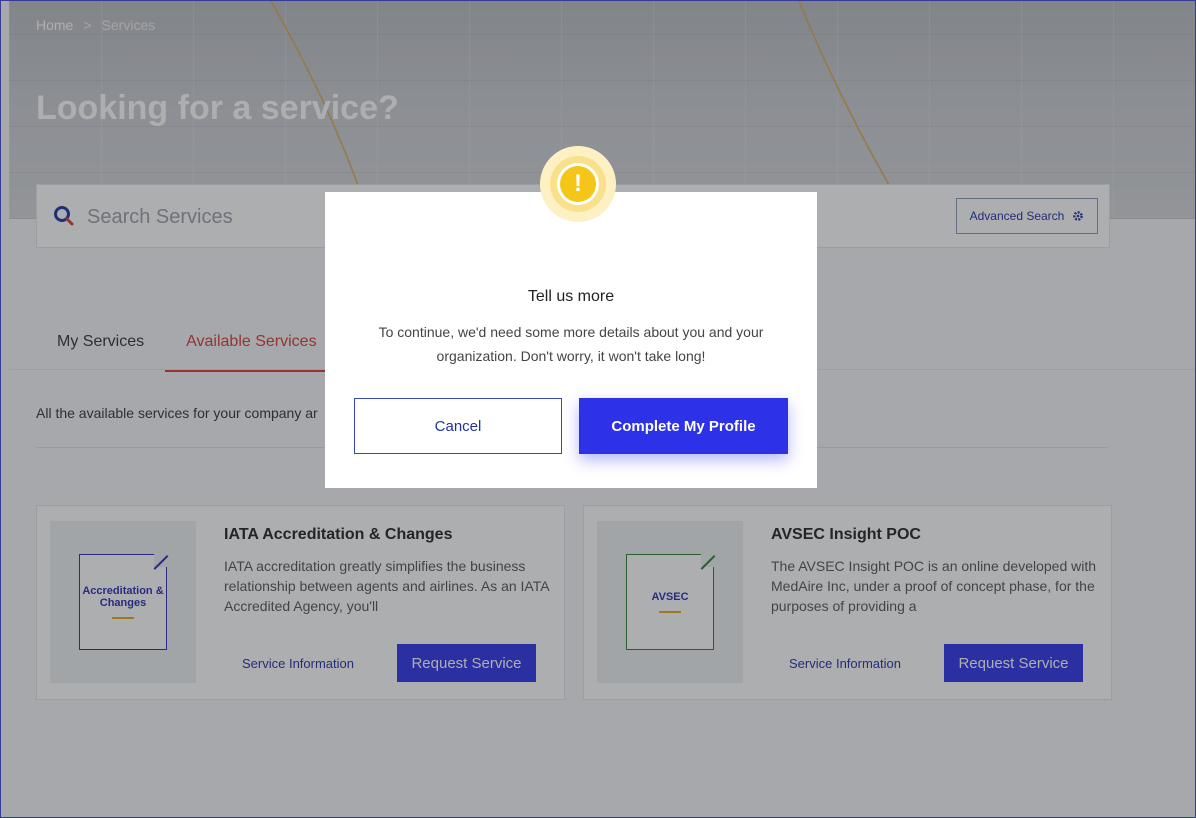  I want to click on modal-title: Tell us more, so click(571, 296).